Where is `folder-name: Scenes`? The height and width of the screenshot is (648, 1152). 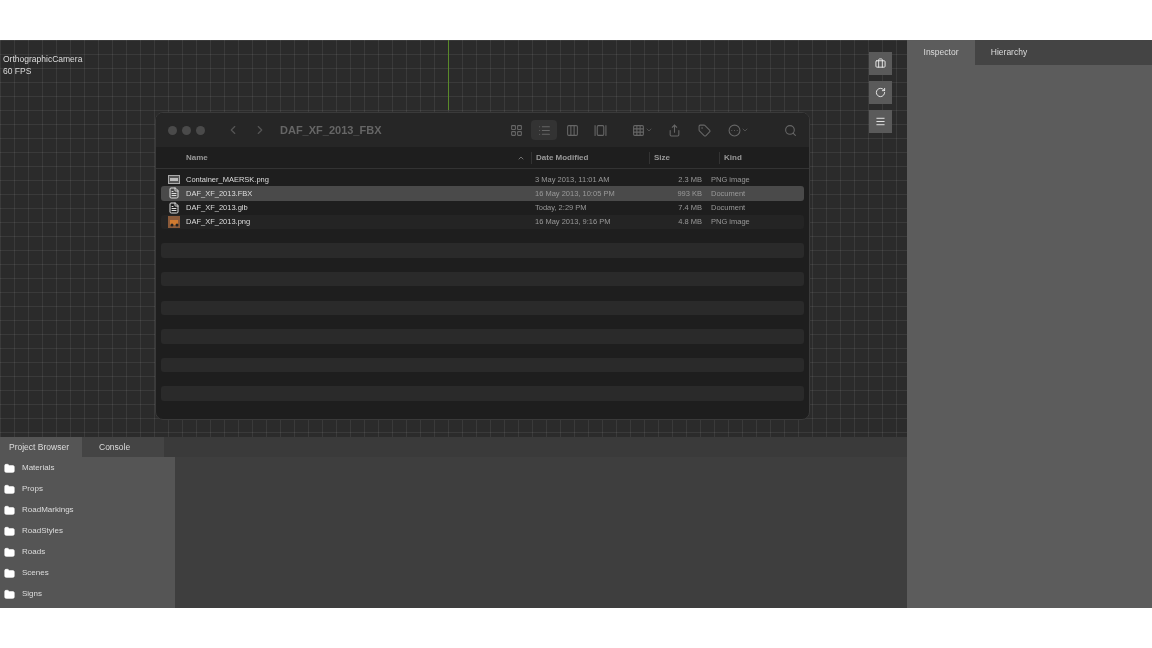 folder-name: Scenes is located at coordinates (35, 573).